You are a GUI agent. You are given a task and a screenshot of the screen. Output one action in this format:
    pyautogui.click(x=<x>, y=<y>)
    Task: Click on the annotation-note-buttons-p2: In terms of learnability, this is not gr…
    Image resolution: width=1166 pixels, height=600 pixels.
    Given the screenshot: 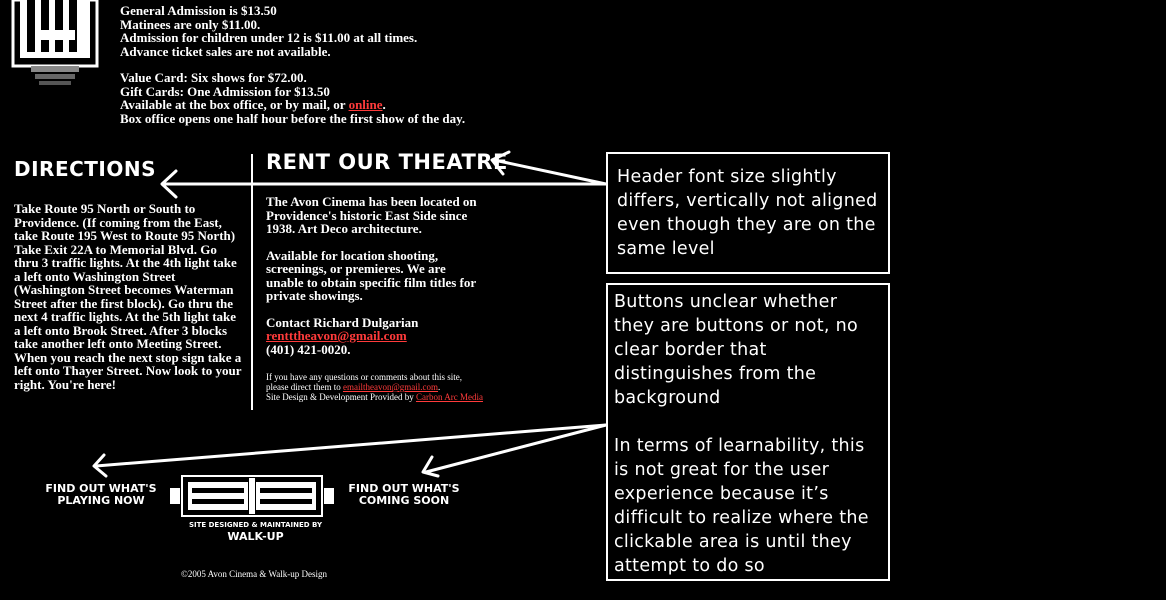 What is the action you would take?
    pyautogui.click(x=741, y=506)
    